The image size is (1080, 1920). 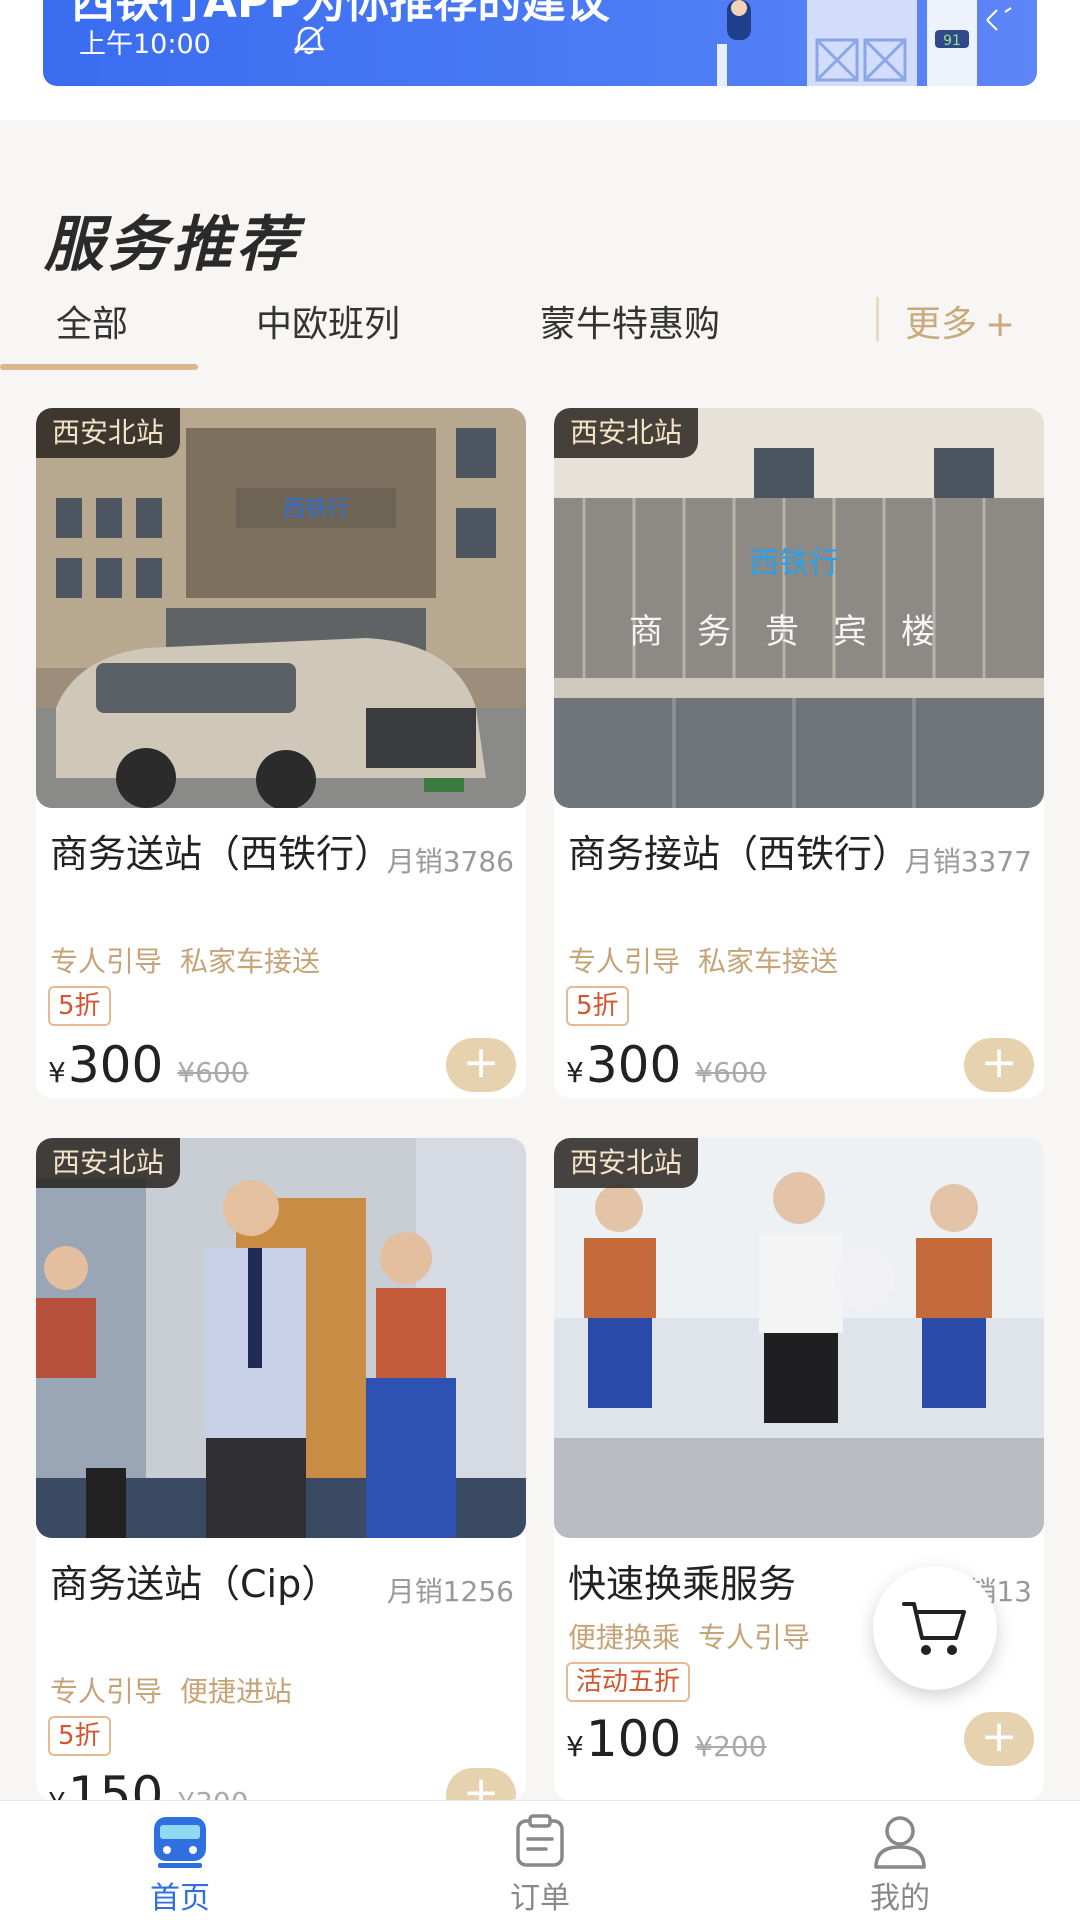 I want to click on tab-all: 全部, so click(x=92, y=321).